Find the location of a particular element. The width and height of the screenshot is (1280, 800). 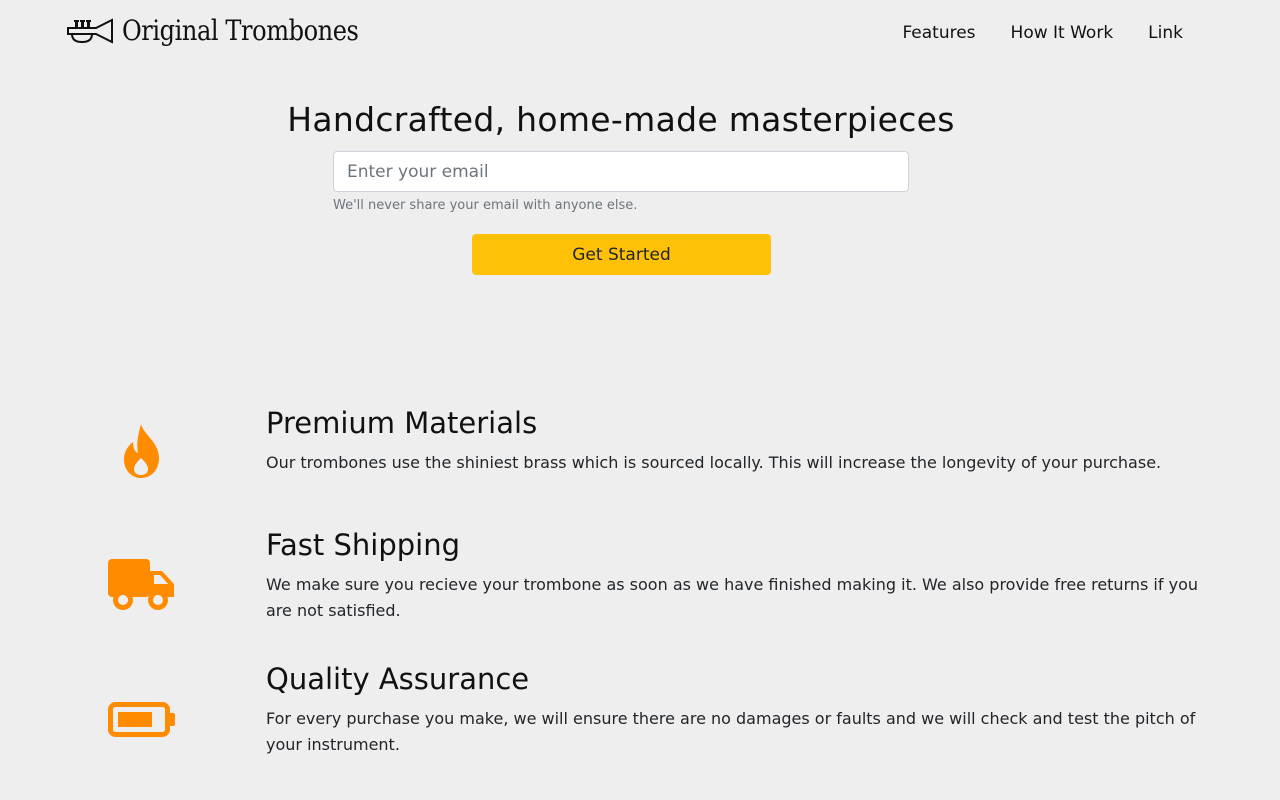

brand-logo: Original Trombones is located at coordinates (231, 30).